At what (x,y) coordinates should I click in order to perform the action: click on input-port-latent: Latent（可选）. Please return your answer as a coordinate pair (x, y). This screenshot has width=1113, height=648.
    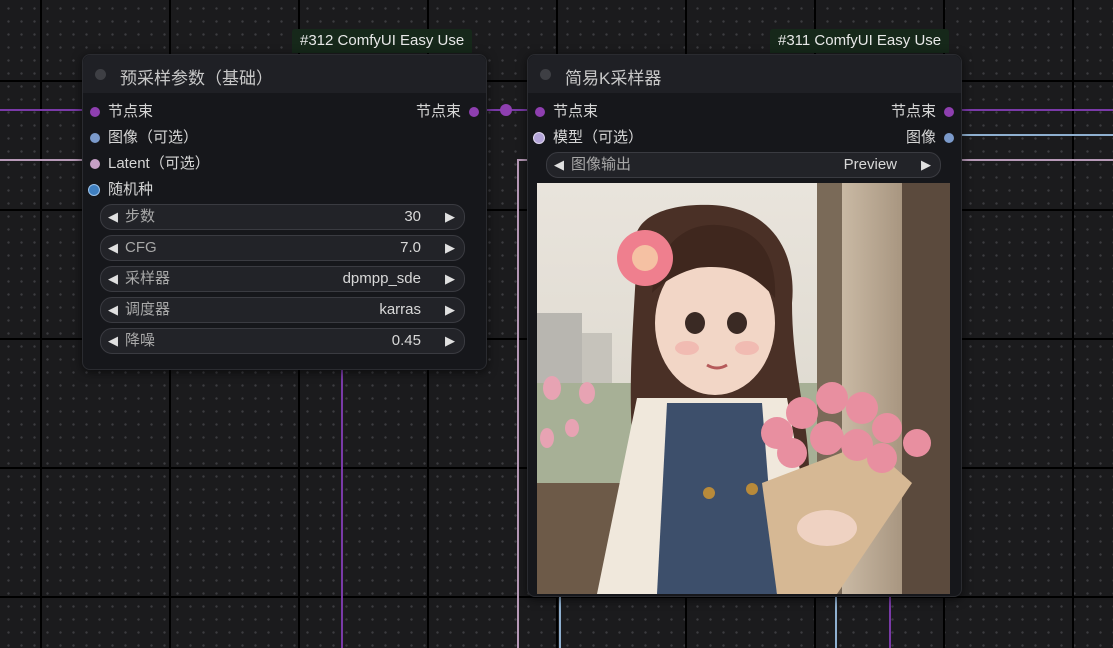
    Looking at the image, I should click on (233, 164).